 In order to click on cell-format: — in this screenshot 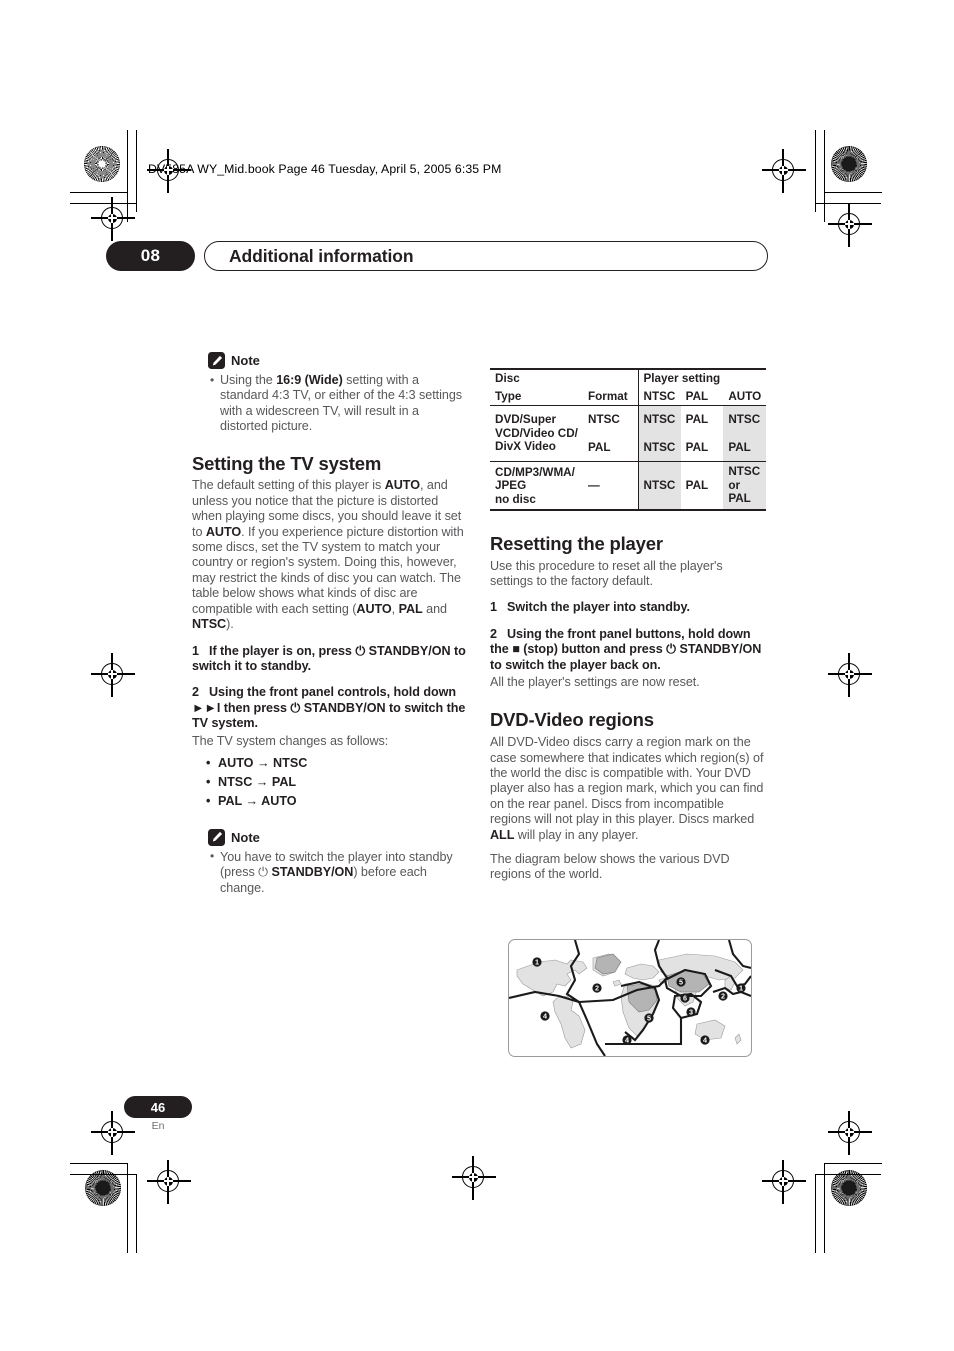, I will do `click(594, 485)`.